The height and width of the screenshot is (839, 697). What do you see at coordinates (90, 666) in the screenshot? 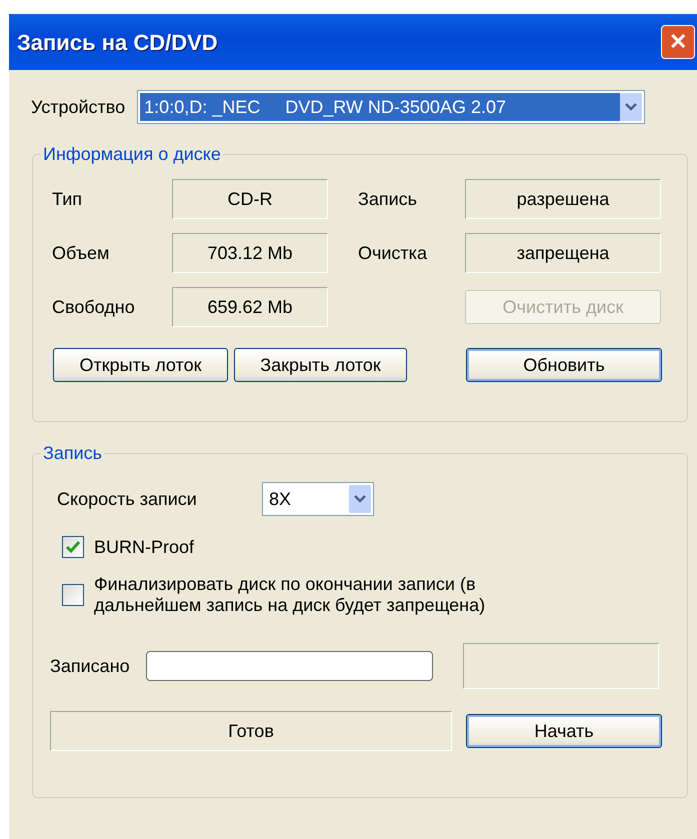
I see `written-label: Записано` at bounding box center [90, 666].